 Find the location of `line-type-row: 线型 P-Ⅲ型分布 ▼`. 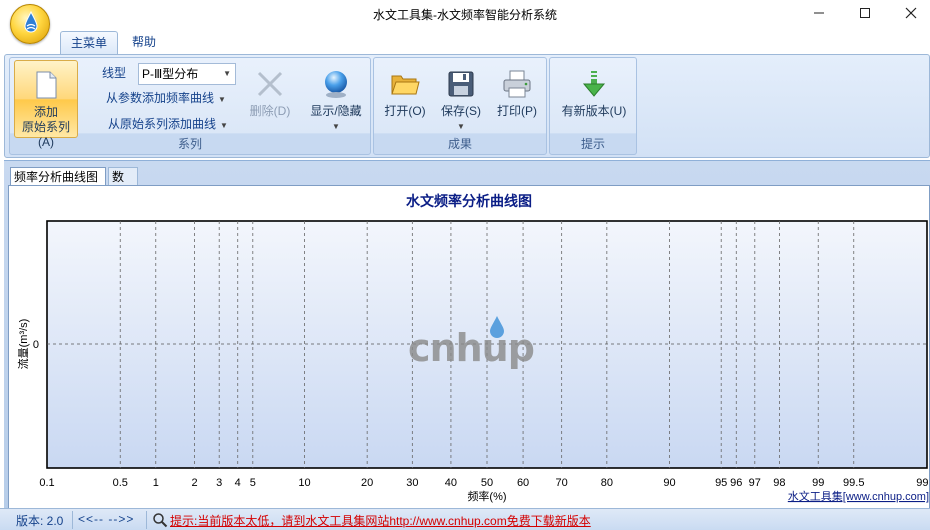

line-type-row: 线型 P-Ⅲ型分布 ▼ is located at coordinates (169, 73).